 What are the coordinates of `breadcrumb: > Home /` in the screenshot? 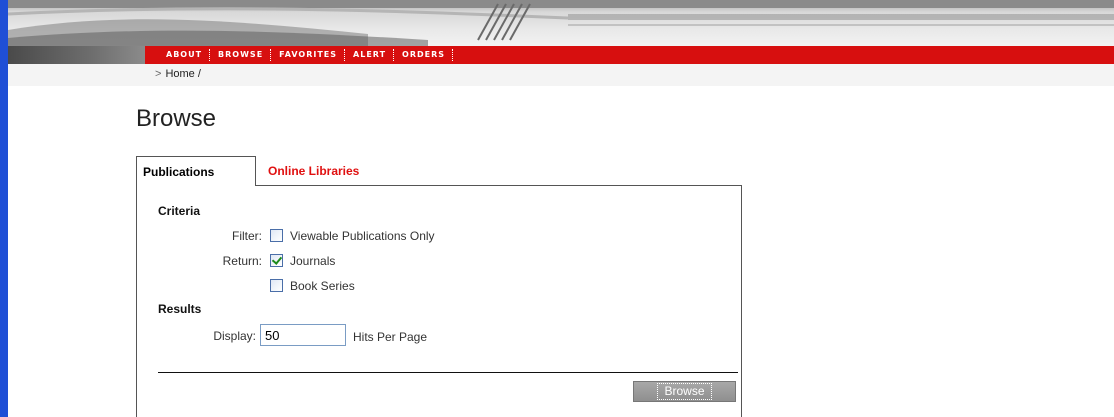 It's located at (178, 74).